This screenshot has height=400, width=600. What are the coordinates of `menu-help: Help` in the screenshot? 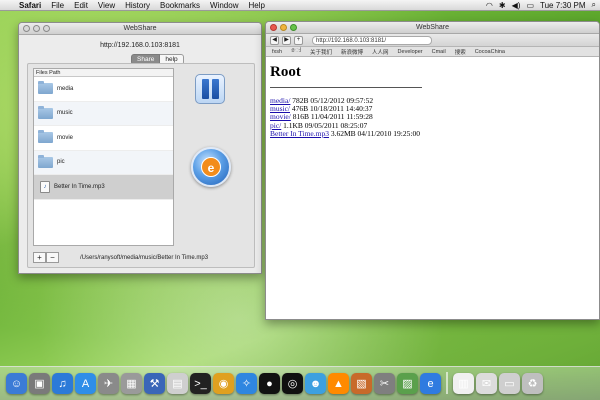 It's located at (256, 5).